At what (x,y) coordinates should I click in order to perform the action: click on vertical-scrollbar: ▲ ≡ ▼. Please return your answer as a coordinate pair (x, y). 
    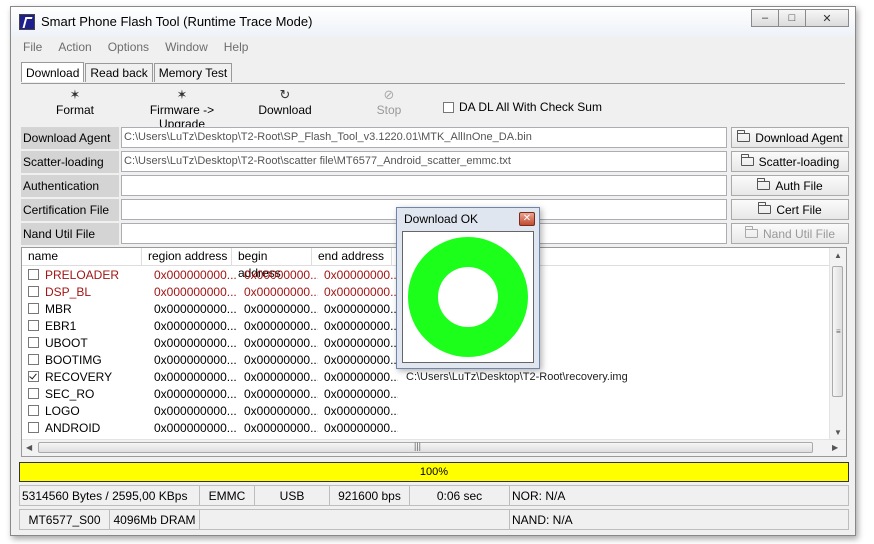
    Looking at the image, I should click on (837, 344).